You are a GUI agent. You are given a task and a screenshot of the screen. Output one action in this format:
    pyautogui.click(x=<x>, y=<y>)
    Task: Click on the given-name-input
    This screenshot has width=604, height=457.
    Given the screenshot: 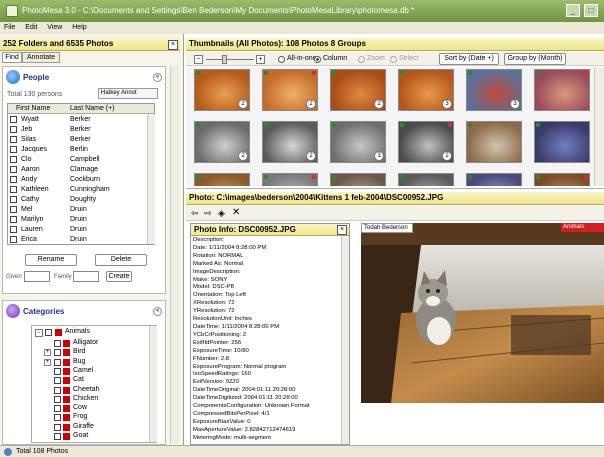 What is the action you would take?
    pyautogui.click(x=37, y=276)
    